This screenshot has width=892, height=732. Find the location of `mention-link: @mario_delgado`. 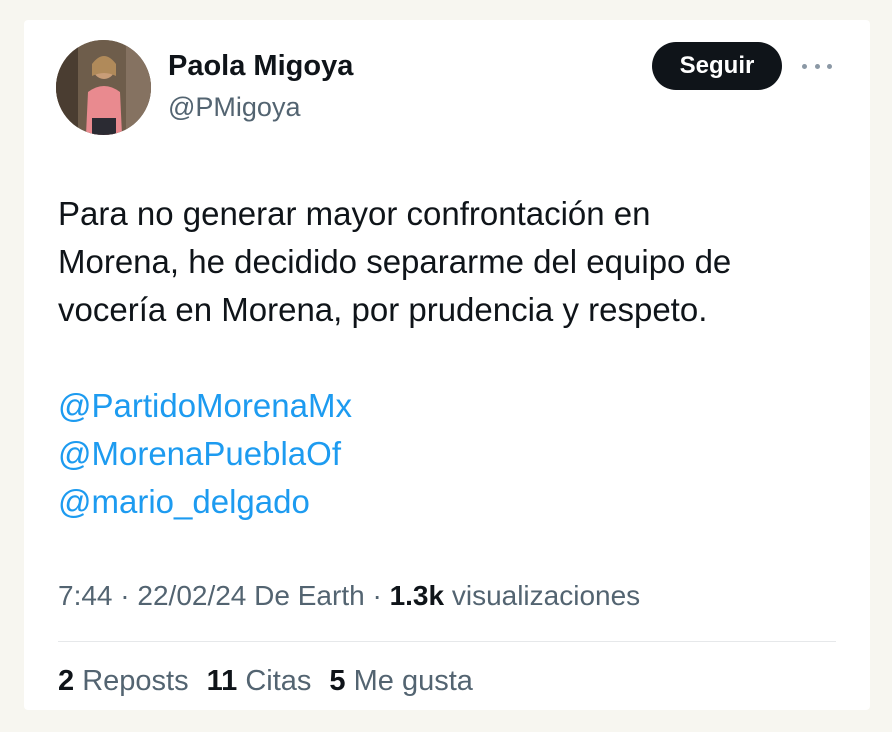

mention-link: @mario_delgado is located at coordinates (205, 502).